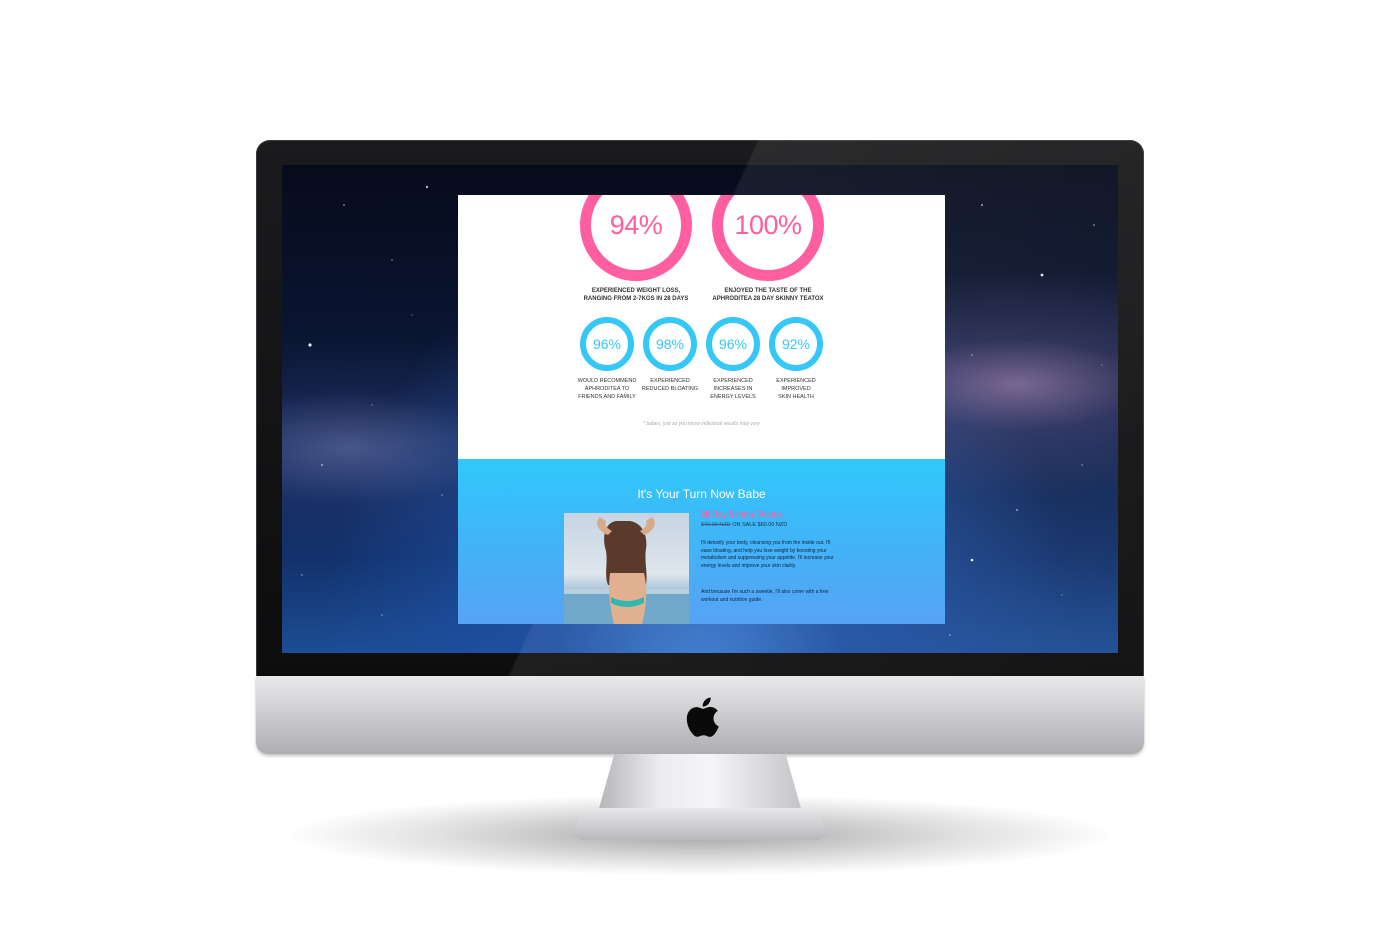  I want to click on stat-ring-weight-loss: 94%, so click(636, 238).